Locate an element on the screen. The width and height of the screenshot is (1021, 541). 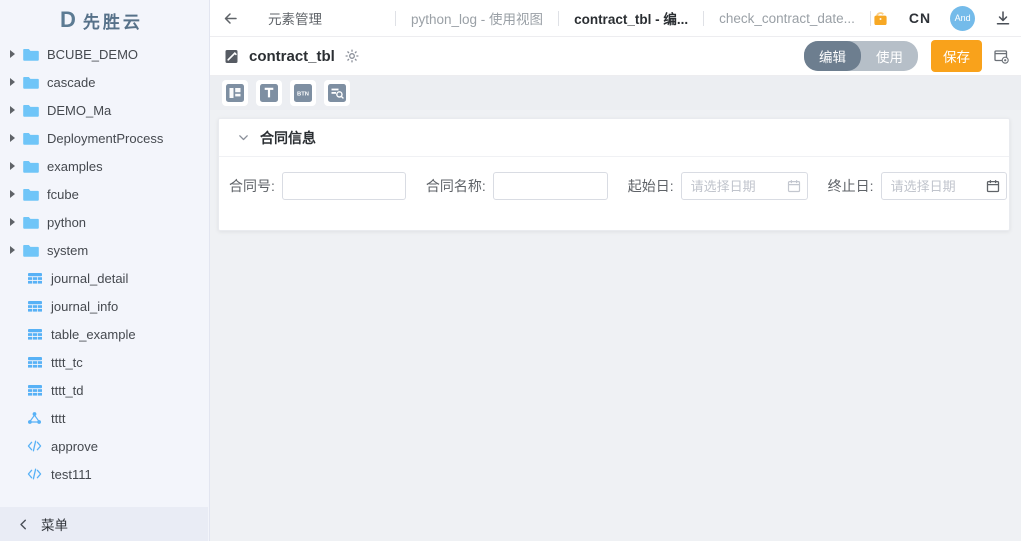
tree-label: DeploymentProcess is located at coordinates (105, 138).